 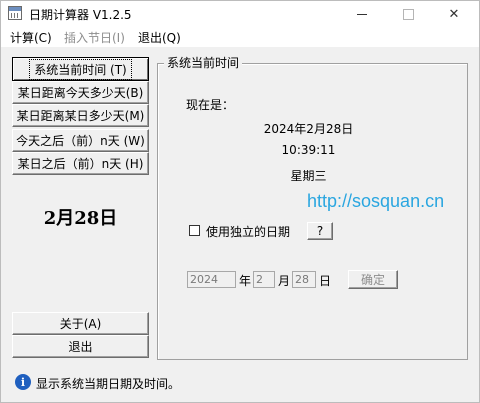 What do you see at coordinates (108, 384) in the screenshot?
I see `status-text: 显示系统当期日期及时间。` at bounding box center [108, 384].